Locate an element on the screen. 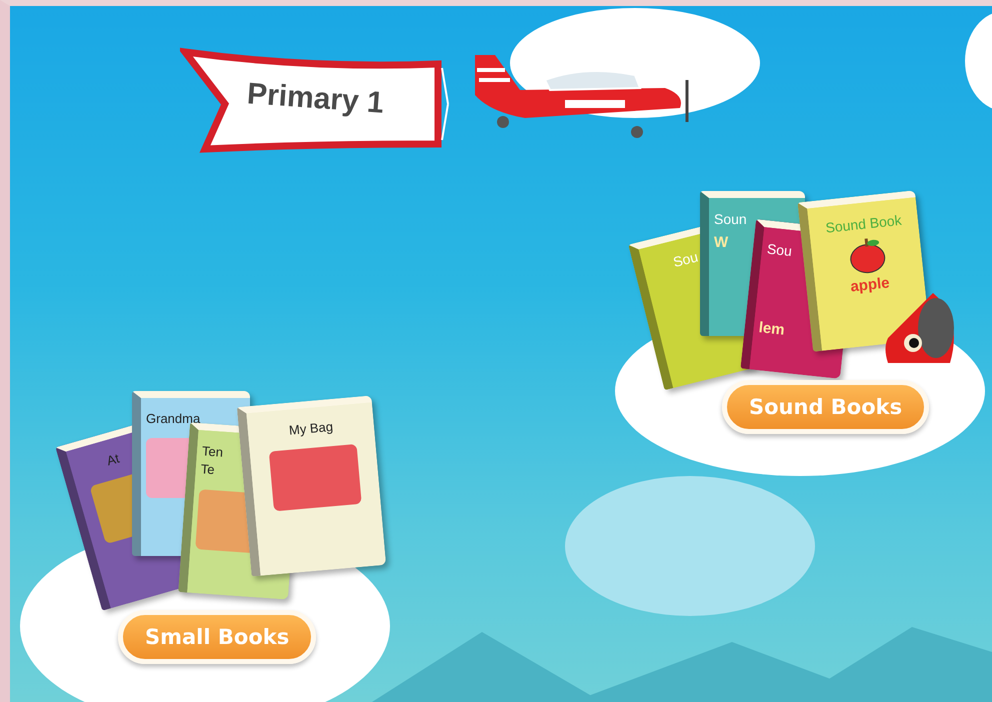 This screenshot has width=992, height=702. book-title: Ten is located at coordinates (213, 452).